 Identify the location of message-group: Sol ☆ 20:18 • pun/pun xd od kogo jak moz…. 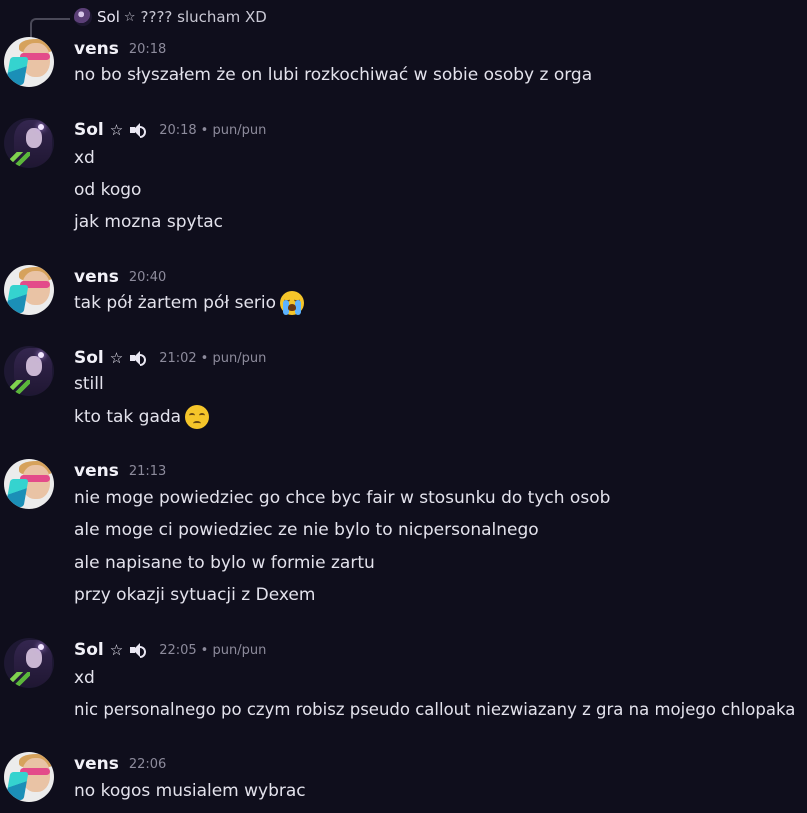
(403, 178).